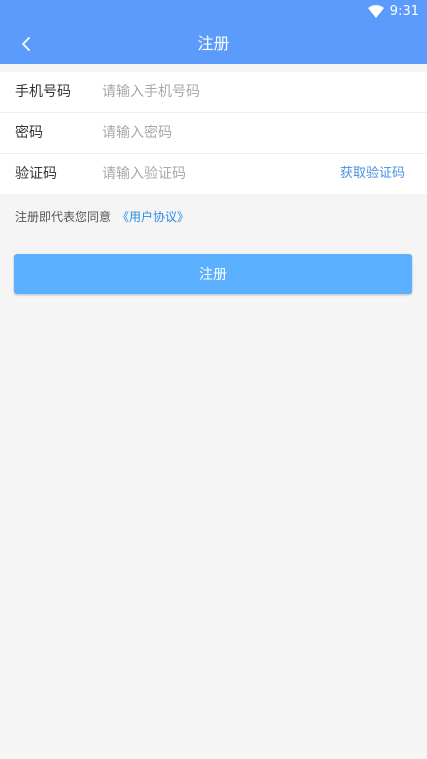 The image size is (427, 759). I want to click on code-input, so click(212, 174).